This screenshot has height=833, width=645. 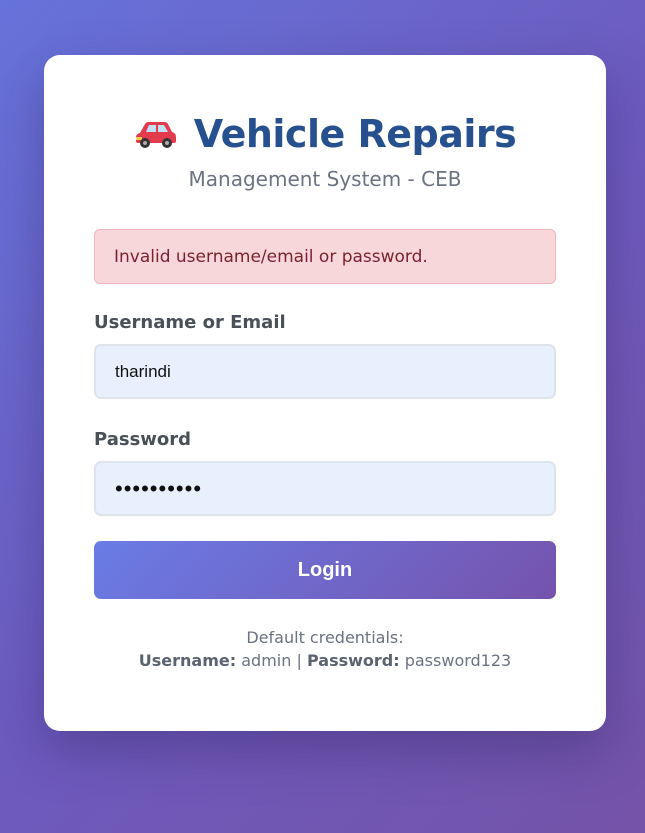 I want to click on username-label: Username or Email, so click(x=190, y=322).